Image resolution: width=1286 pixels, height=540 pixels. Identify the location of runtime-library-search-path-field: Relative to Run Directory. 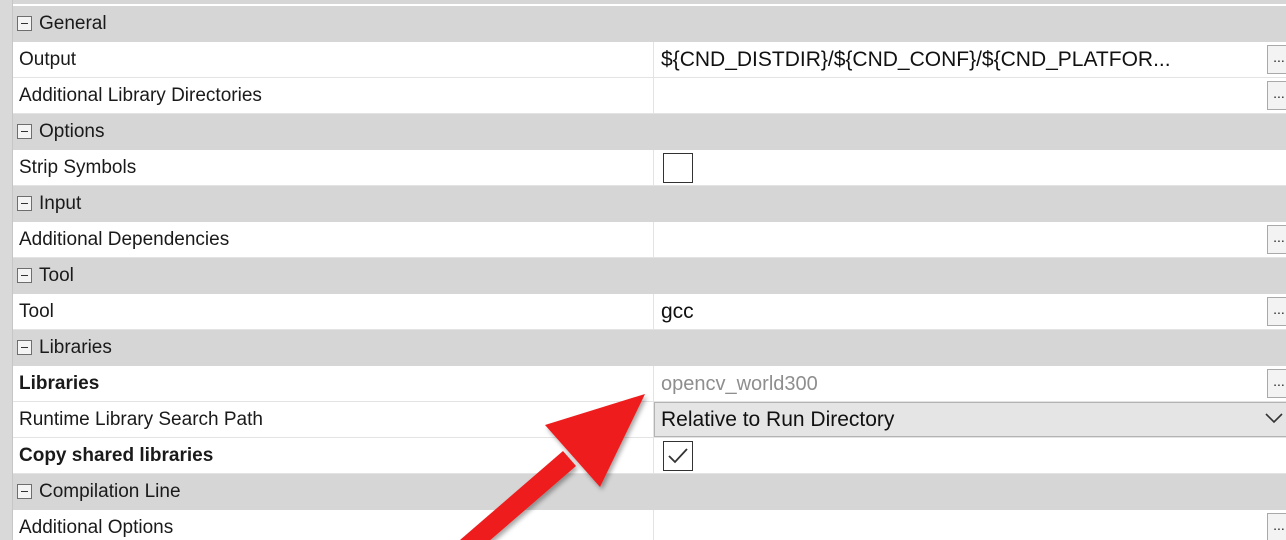
(969, 419).